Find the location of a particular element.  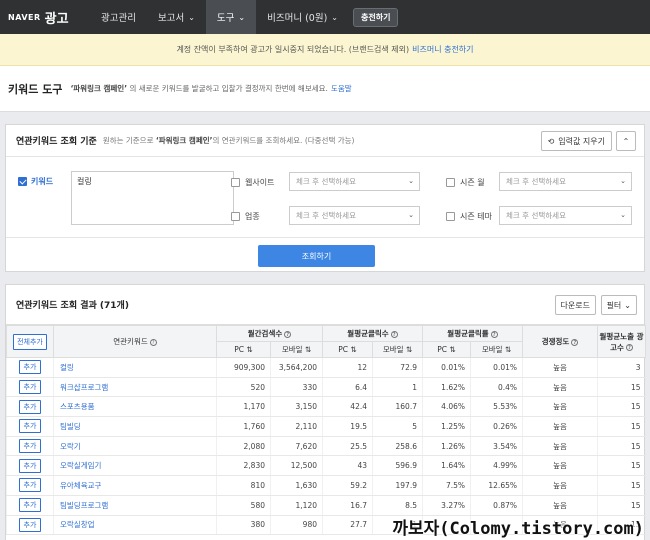

season-month-checkbox is located at coordinates (450, 182).